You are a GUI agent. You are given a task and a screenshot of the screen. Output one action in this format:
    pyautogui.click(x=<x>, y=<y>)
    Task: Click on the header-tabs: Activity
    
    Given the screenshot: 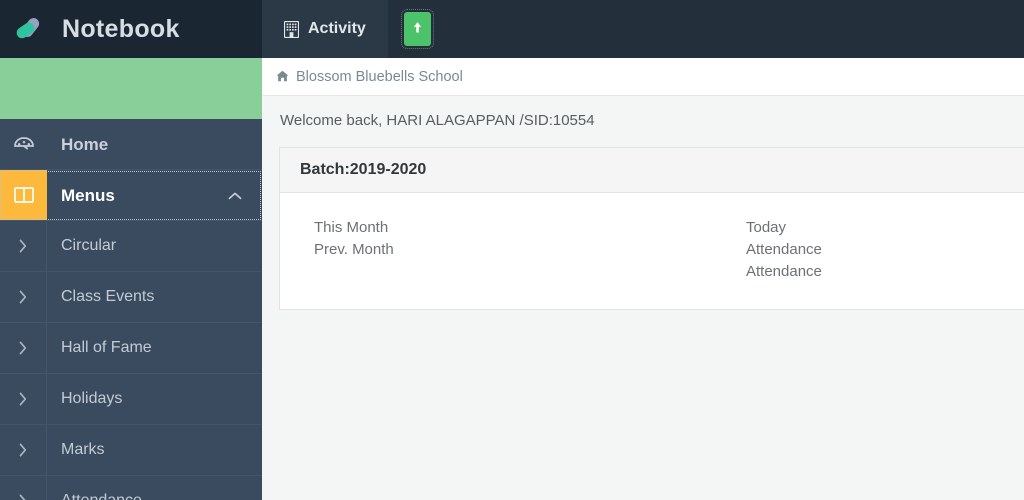 What is the action you would take?
    pyautogui.click(x=325, y=29)
    